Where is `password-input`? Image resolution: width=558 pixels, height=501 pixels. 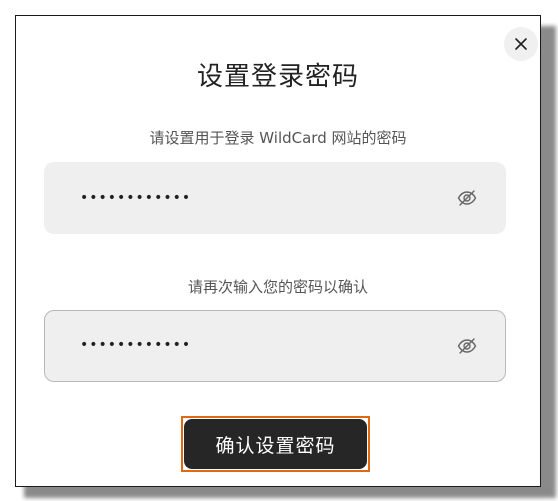 password-input is located at coordinates (260, 198).